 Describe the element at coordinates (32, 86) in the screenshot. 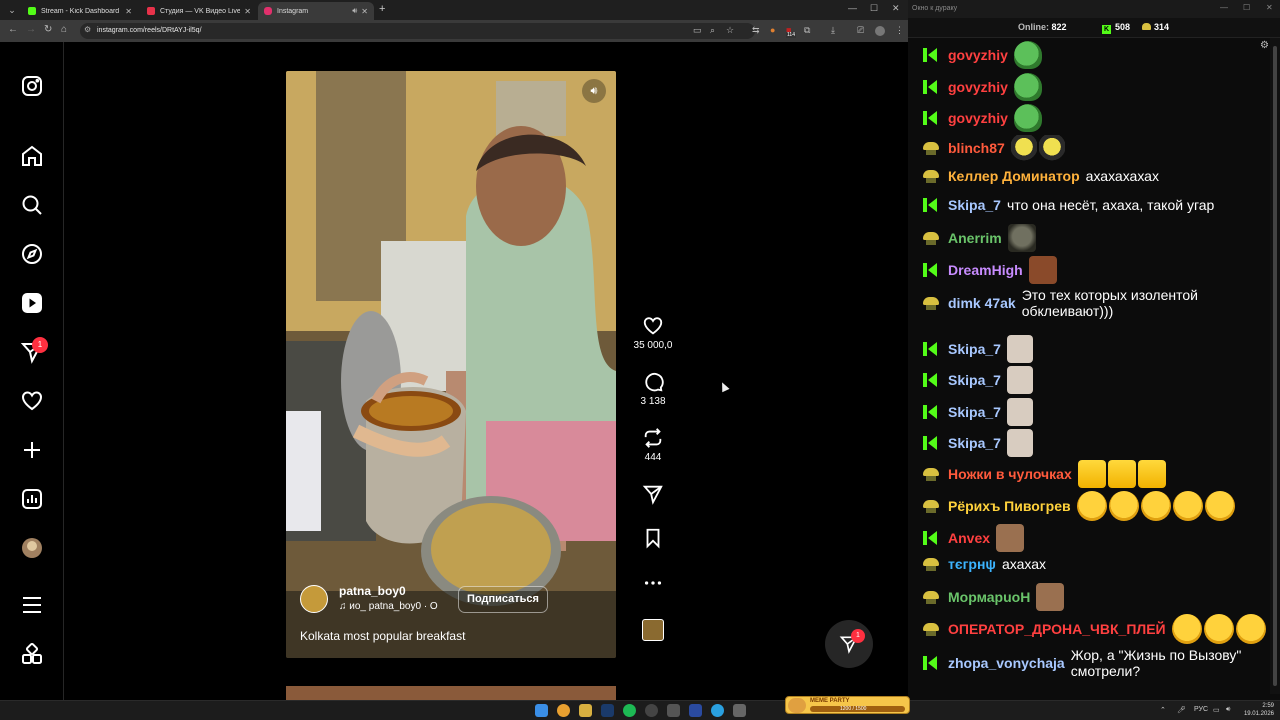

I see `instagram-logo-icon` at that location.